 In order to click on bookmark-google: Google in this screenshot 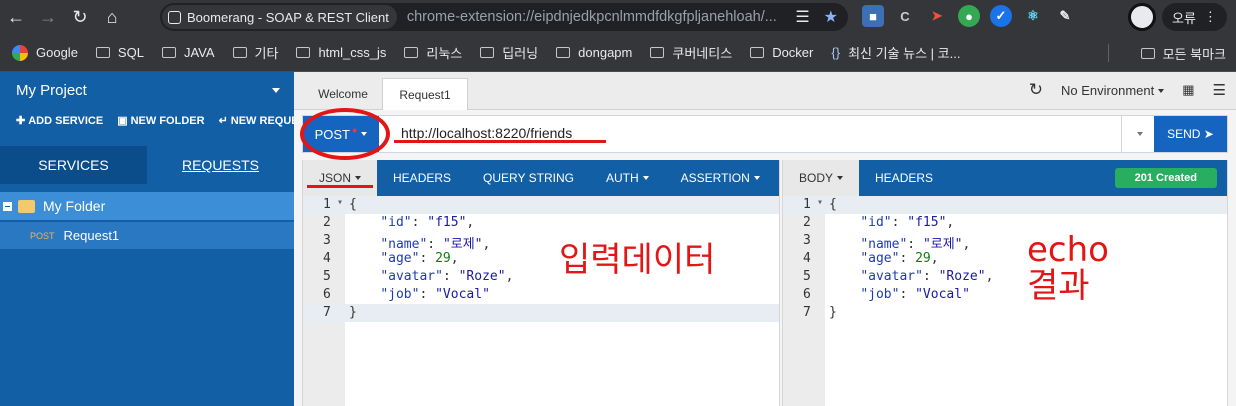, I will do `click(45, 52)`.